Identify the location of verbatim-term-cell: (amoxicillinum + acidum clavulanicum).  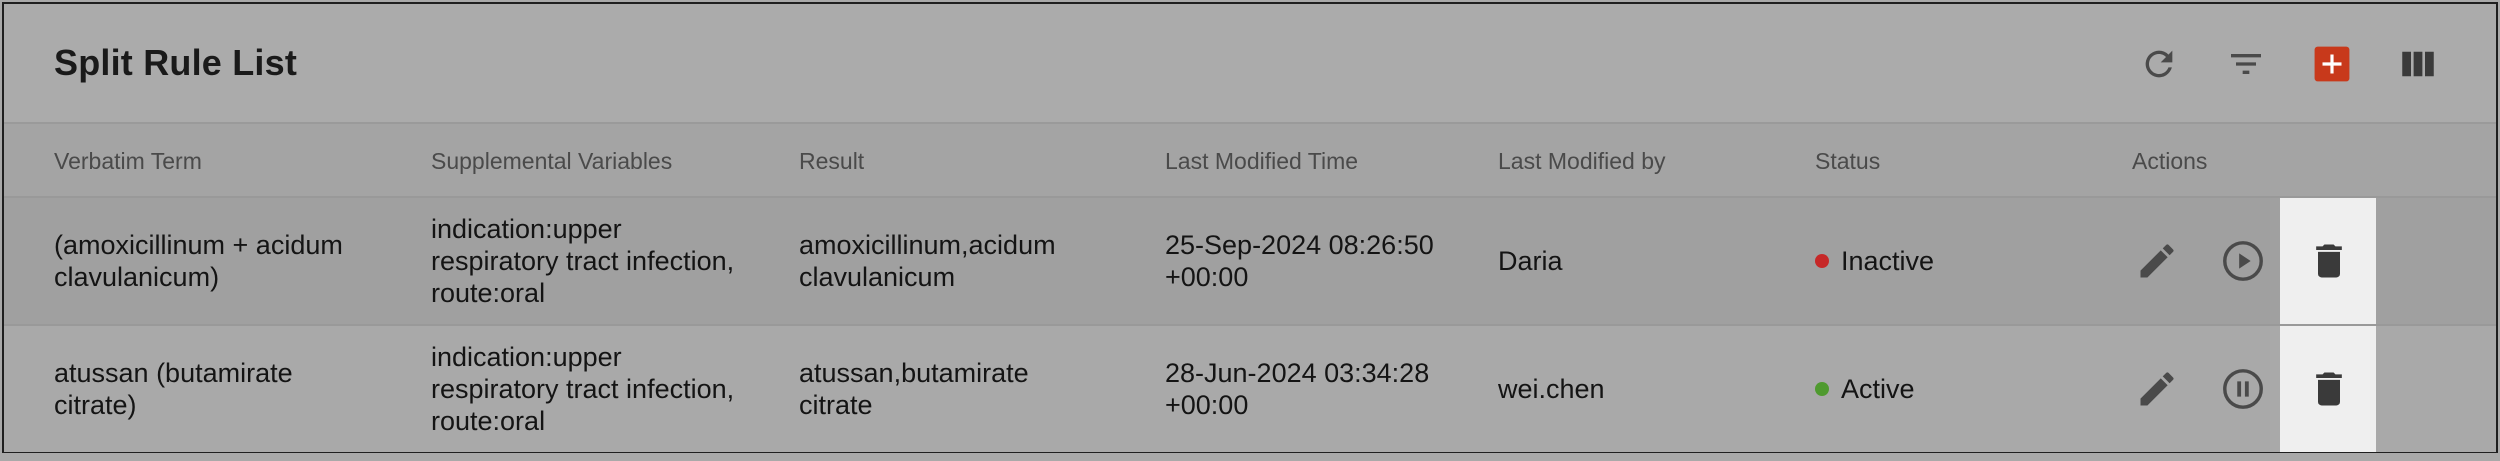
(198, 261).